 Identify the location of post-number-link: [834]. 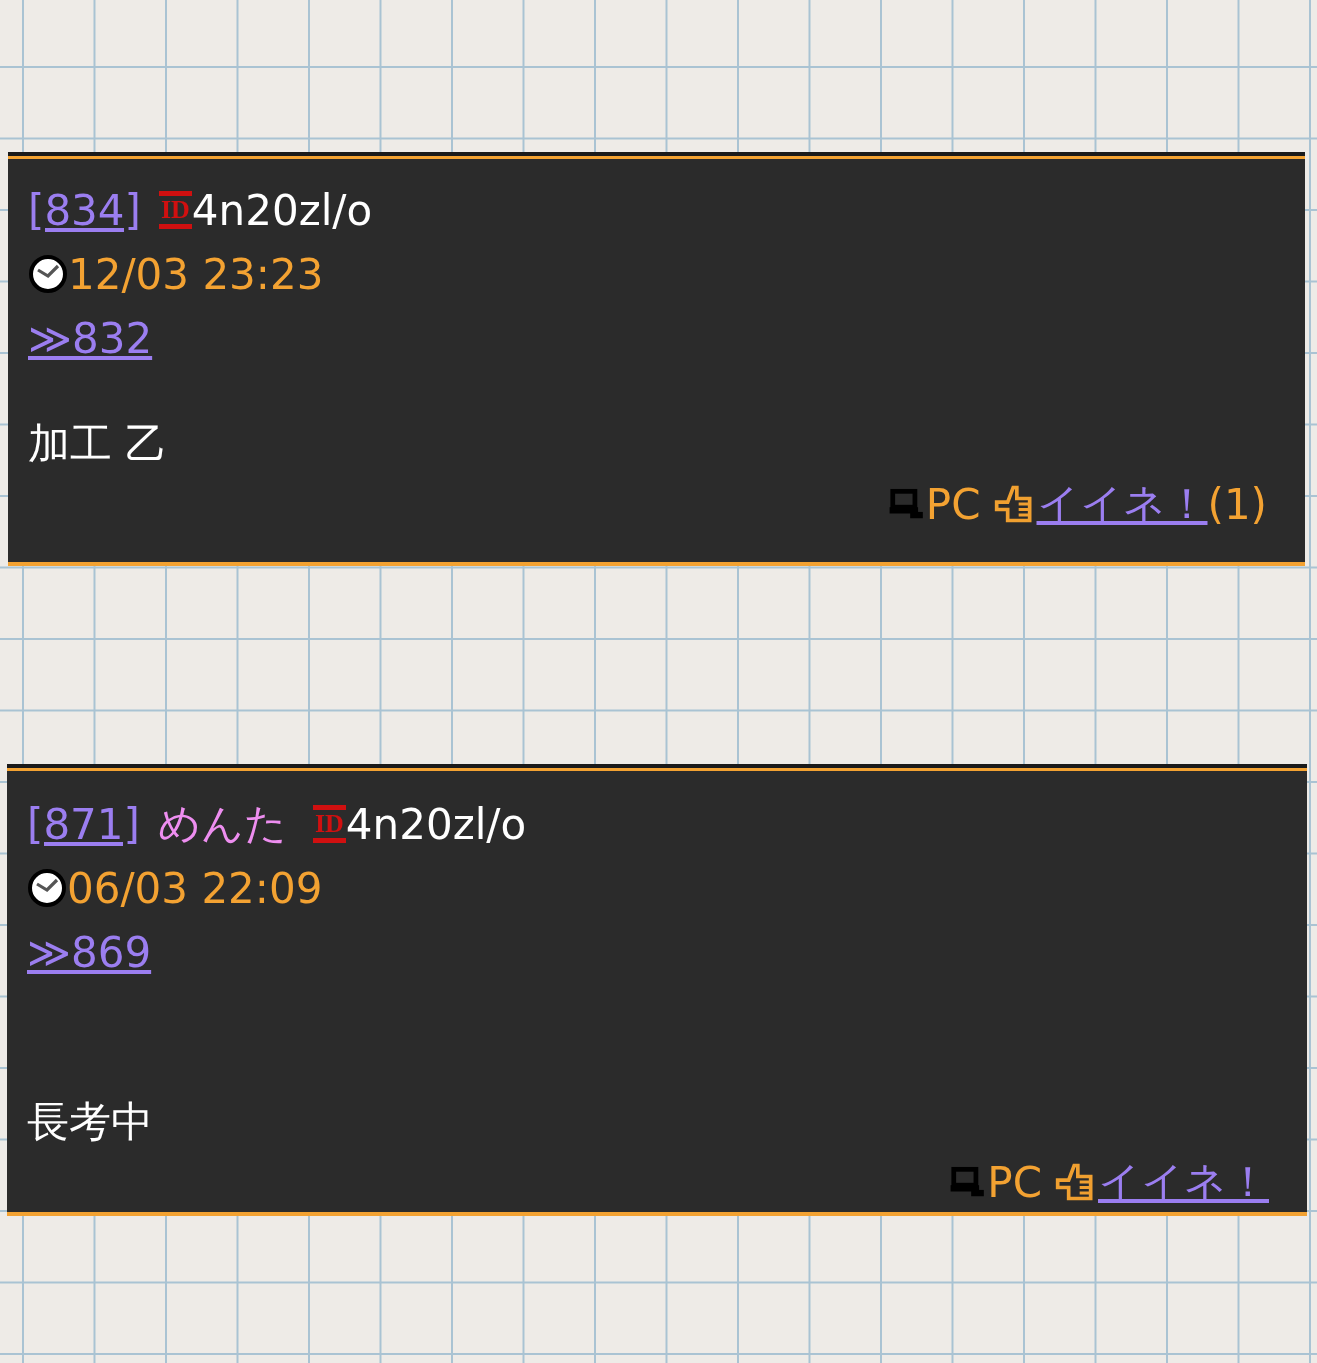
(84, 210).